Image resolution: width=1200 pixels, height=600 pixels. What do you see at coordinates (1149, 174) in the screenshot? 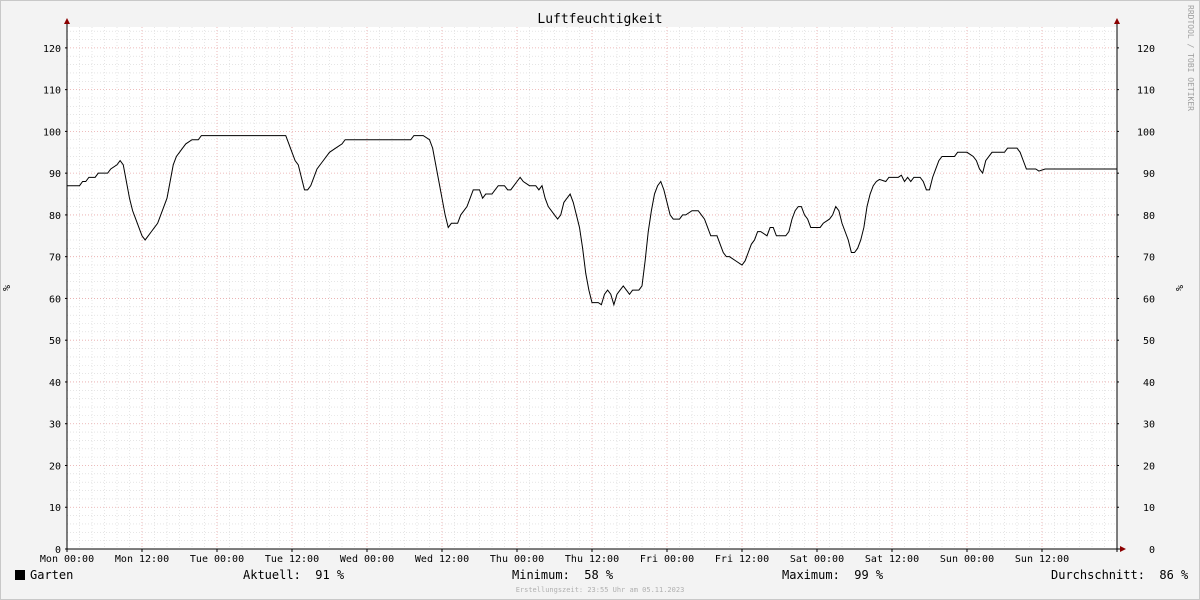
I see `y-tick-label-right: 90` at bounding box center [1149, 174].